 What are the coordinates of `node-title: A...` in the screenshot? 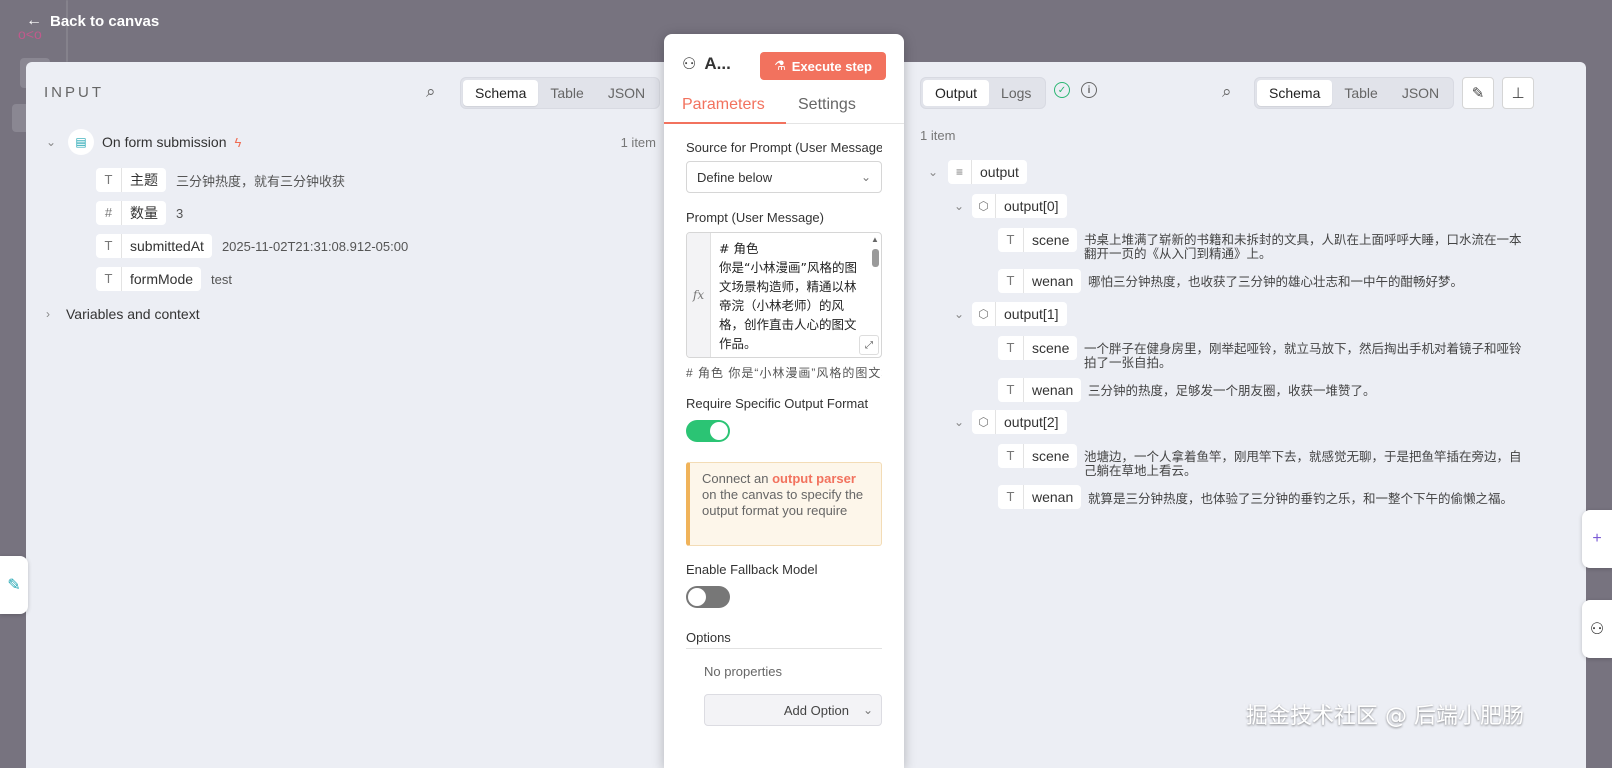 It's located at (717, 64).